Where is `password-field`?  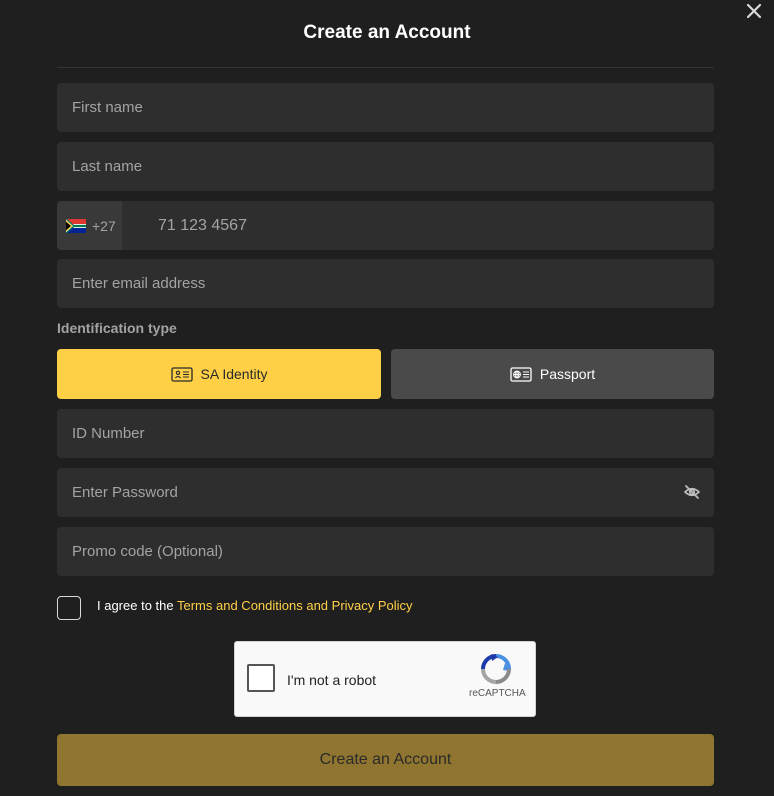
password-field is located at coordinates (385, 492).